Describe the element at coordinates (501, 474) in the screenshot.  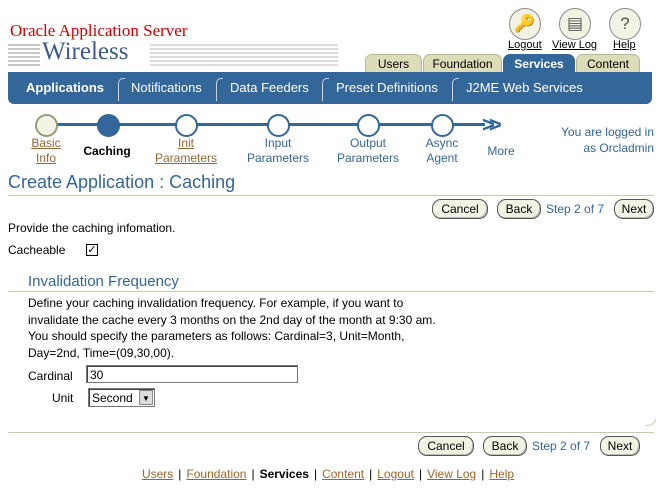
I see `footer-link-help: Help` at that location.